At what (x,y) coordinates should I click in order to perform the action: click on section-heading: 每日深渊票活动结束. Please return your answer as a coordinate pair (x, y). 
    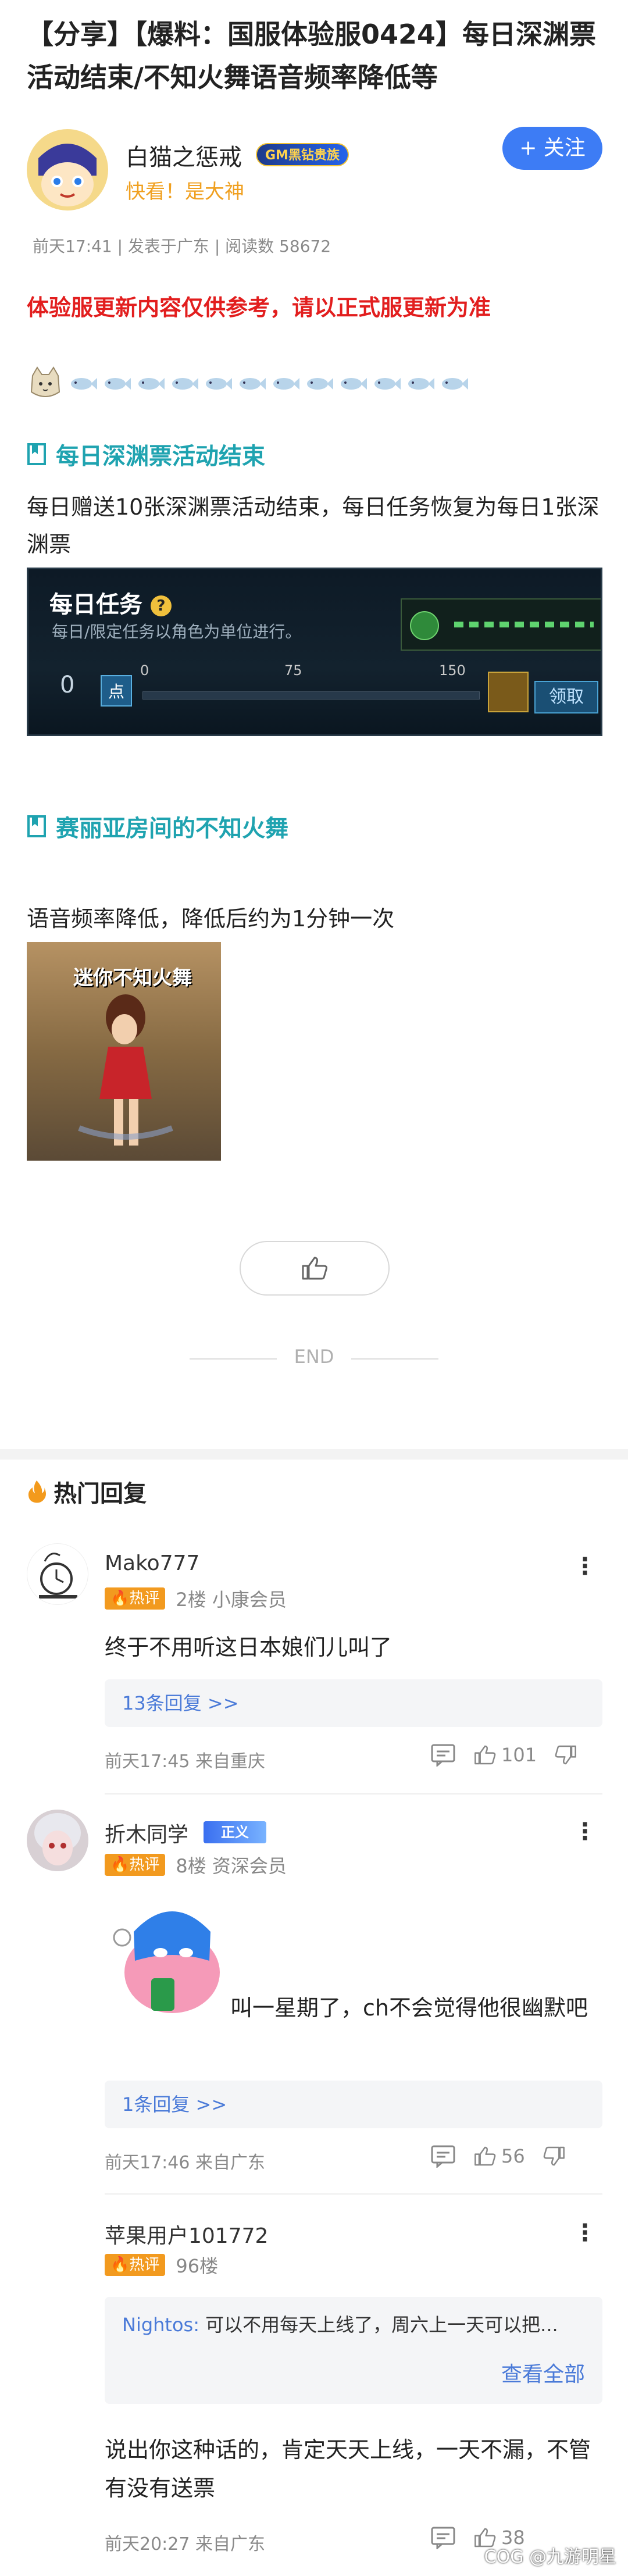
    Looking at the image, I should click on (146, 454).